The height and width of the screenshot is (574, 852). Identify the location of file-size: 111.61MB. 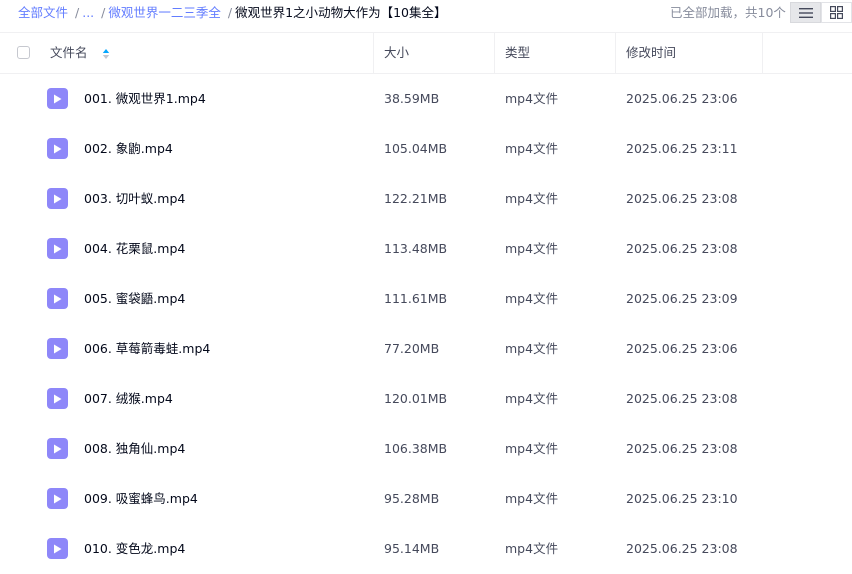
(416, 298).